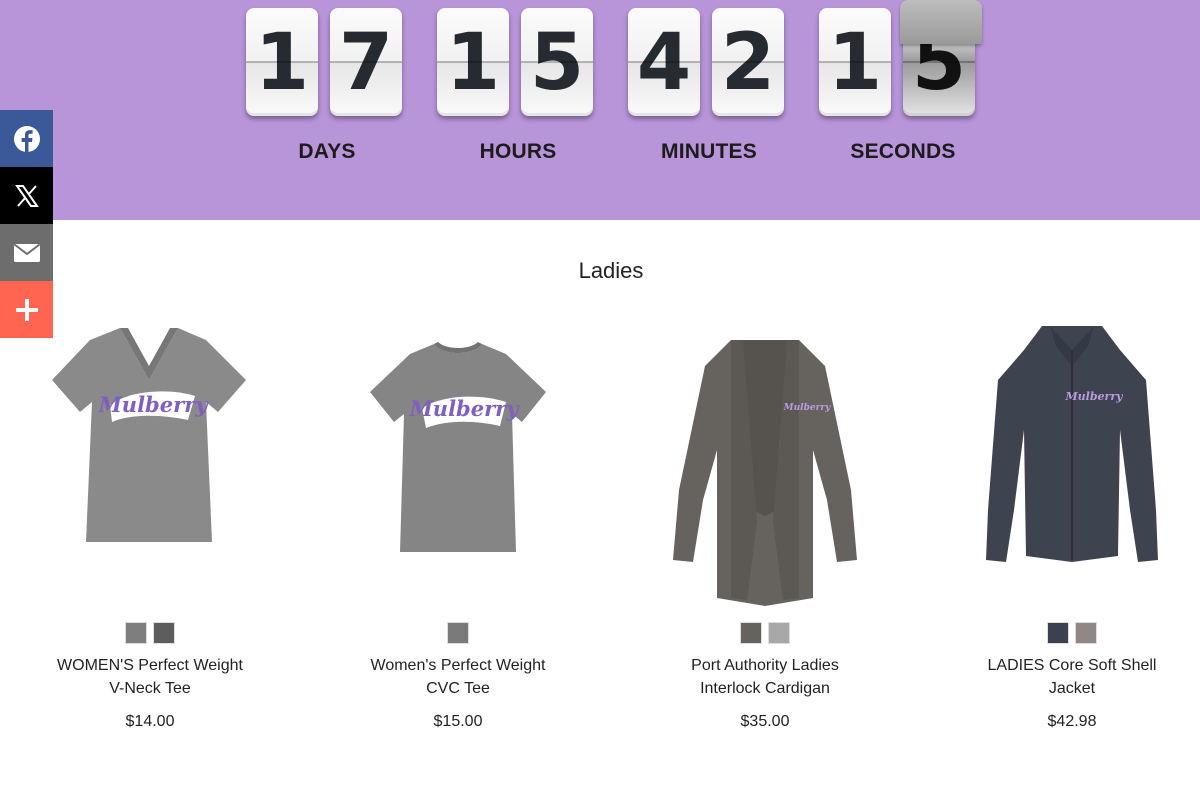 The width and height of the screenshot is (1200, 800). I want to click on product-image-cardigan: Mulberry, so click(765, 460).